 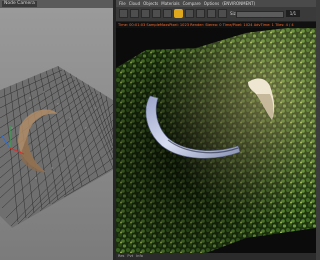 I want to click on size-slider, so click(x=260, y=14).